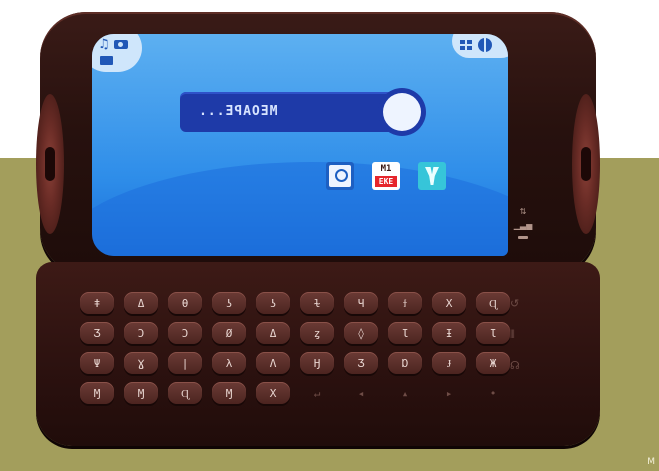 This screenshot has height=471, width=659. What do you see at coordinates (185, 363) in the screenshot?
I see `keyboard-key: |` at bounding box center [185, 363].